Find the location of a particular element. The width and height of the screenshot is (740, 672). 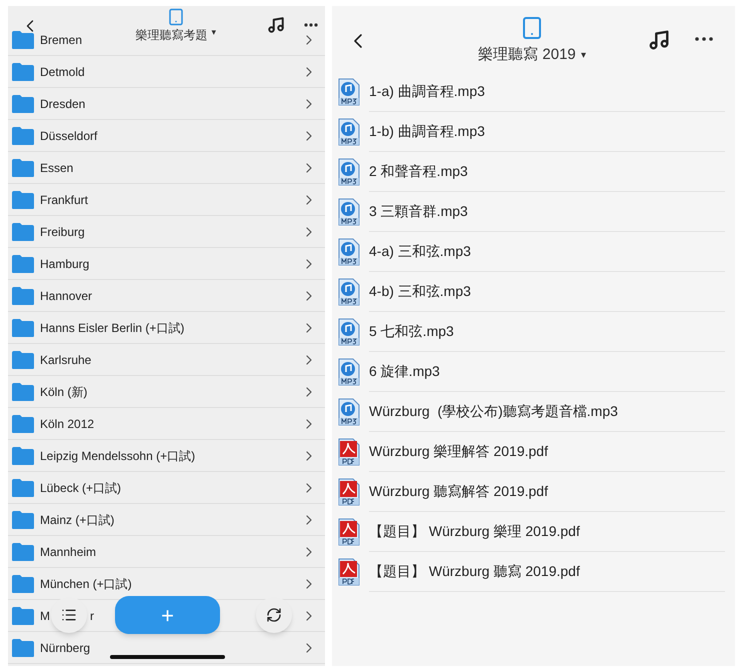

folder-name: Mainz (+口試) is located at coordinates (77, 520).